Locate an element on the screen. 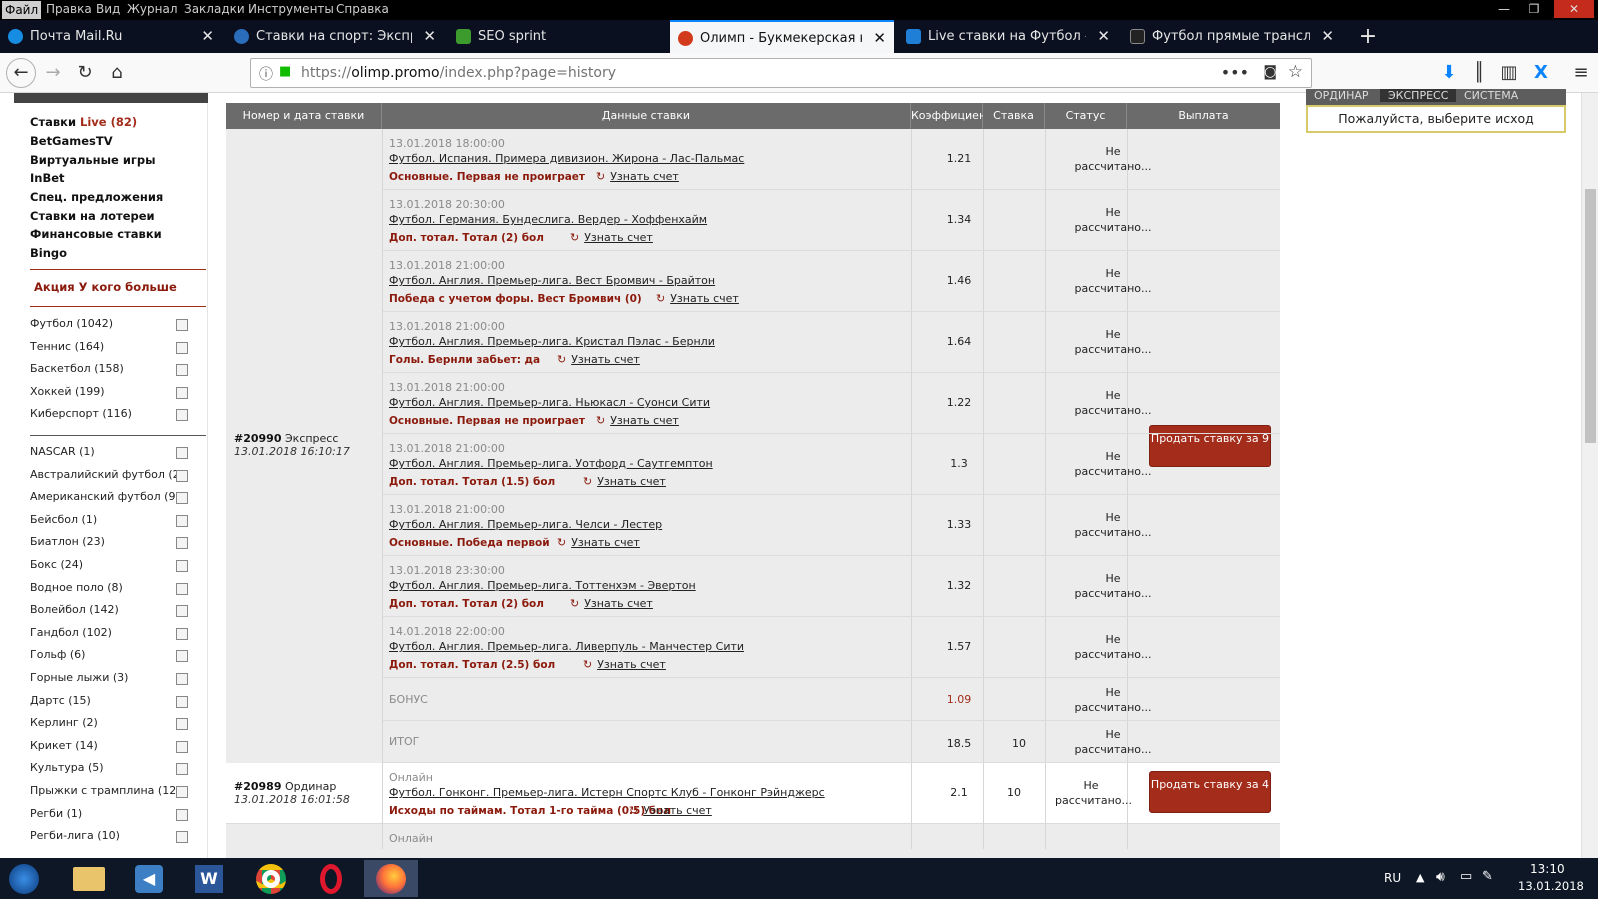 Image resolution: width=1598 pixels, height=899 pixels. reload-icon: ↻ is located at coordinates (85, 73).